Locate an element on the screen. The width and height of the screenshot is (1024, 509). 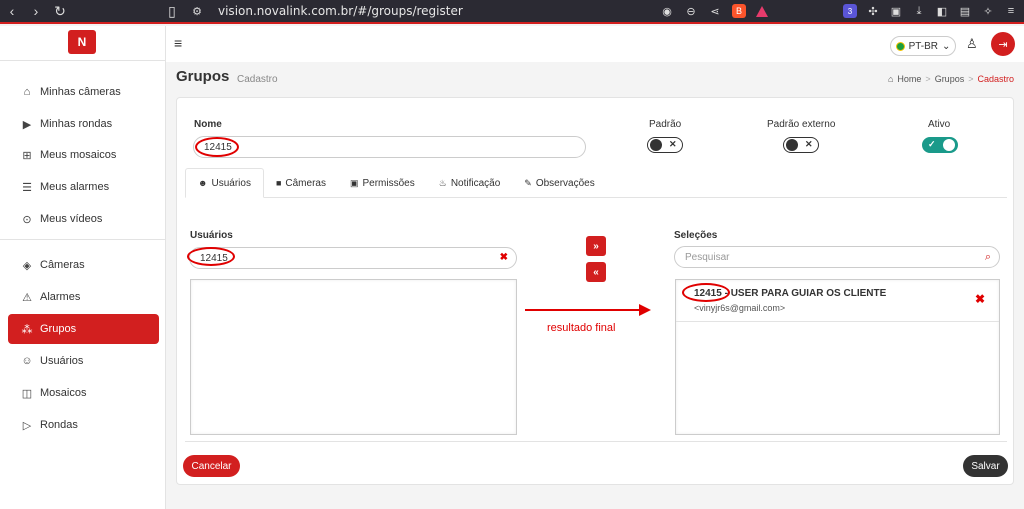
alarm-icon: ☰ is located at coordinates (27, 187).